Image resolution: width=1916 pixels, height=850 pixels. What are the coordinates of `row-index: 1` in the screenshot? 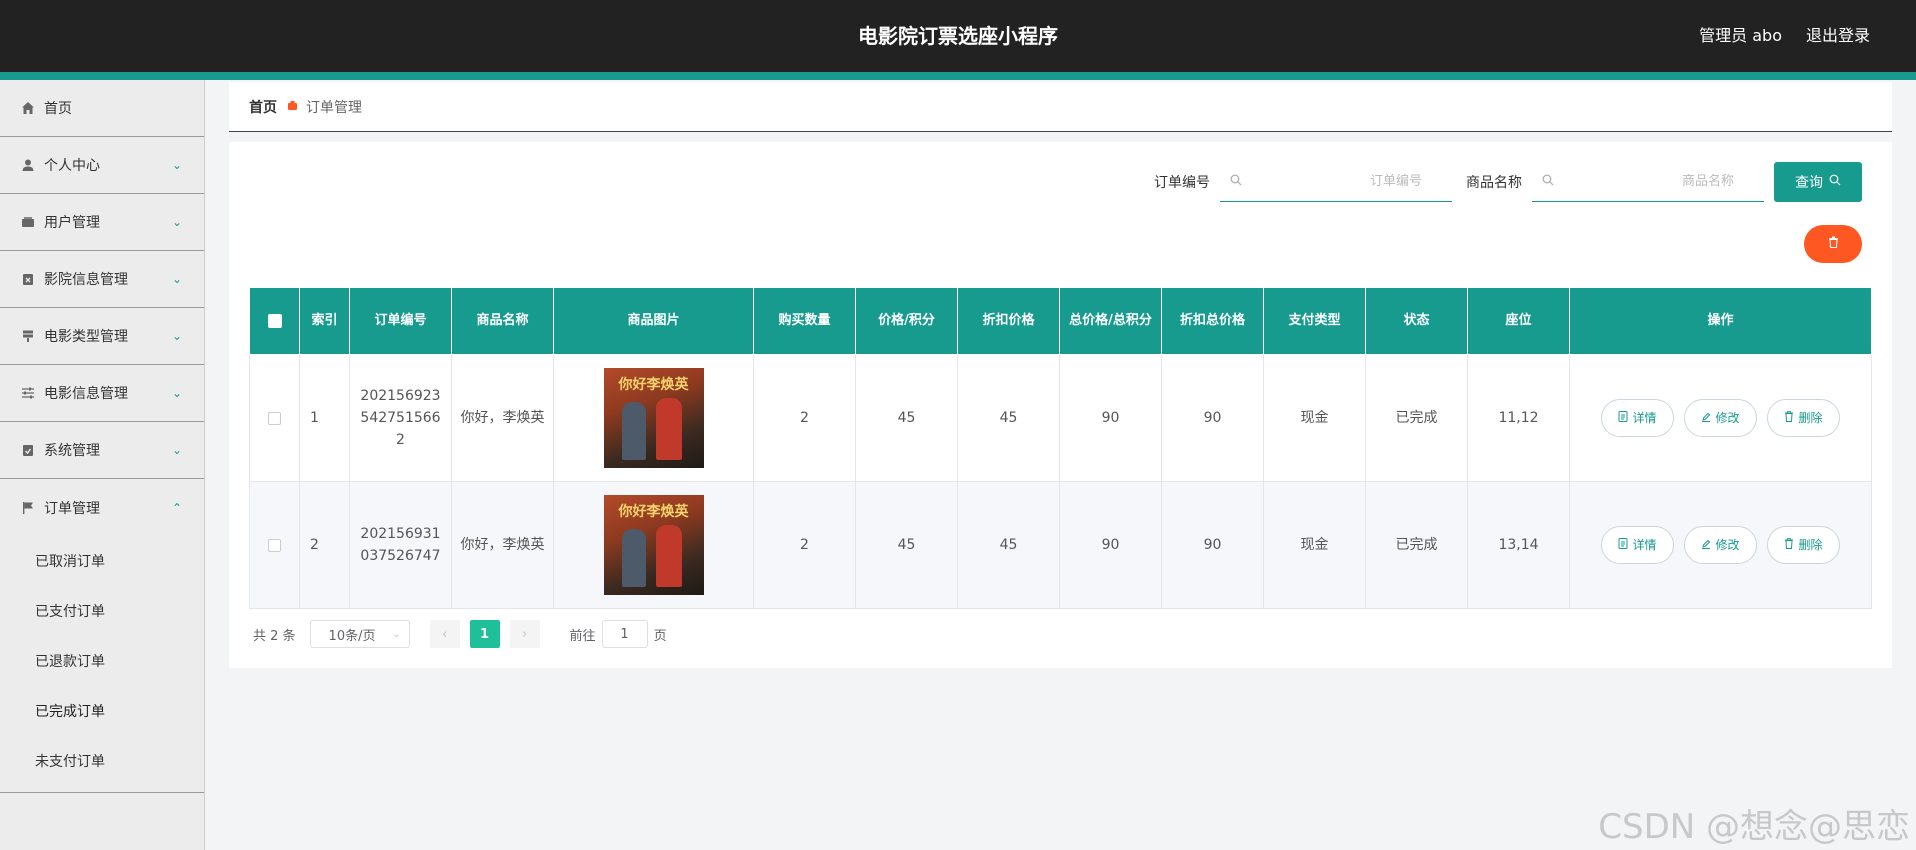 It's located at (324, 418).